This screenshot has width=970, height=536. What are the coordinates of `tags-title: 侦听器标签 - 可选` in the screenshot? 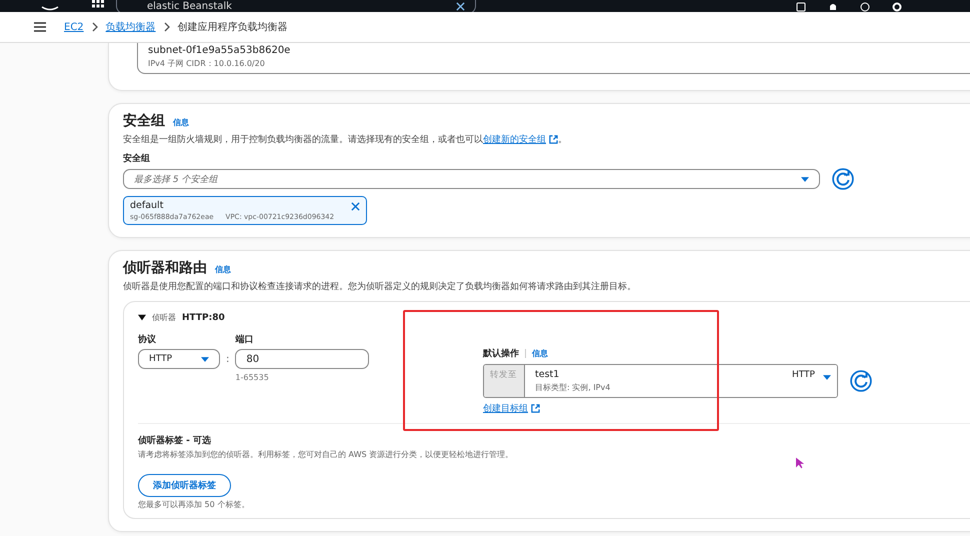 It's located at (175, 440).